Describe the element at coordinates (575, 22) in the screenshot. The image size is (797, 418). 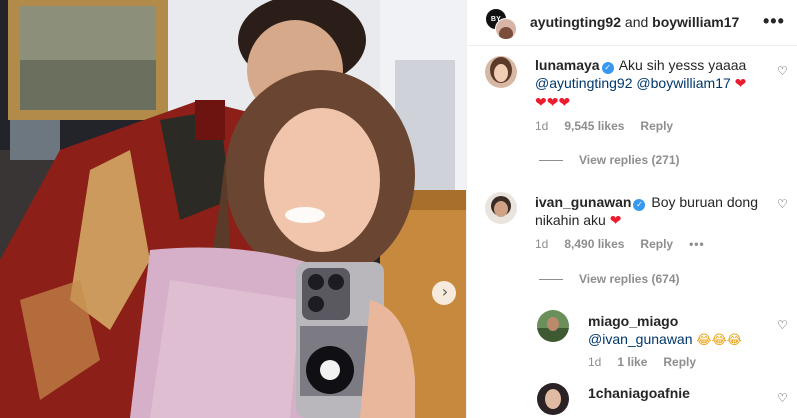
I see `header-user1: ayutingting92` at that location.